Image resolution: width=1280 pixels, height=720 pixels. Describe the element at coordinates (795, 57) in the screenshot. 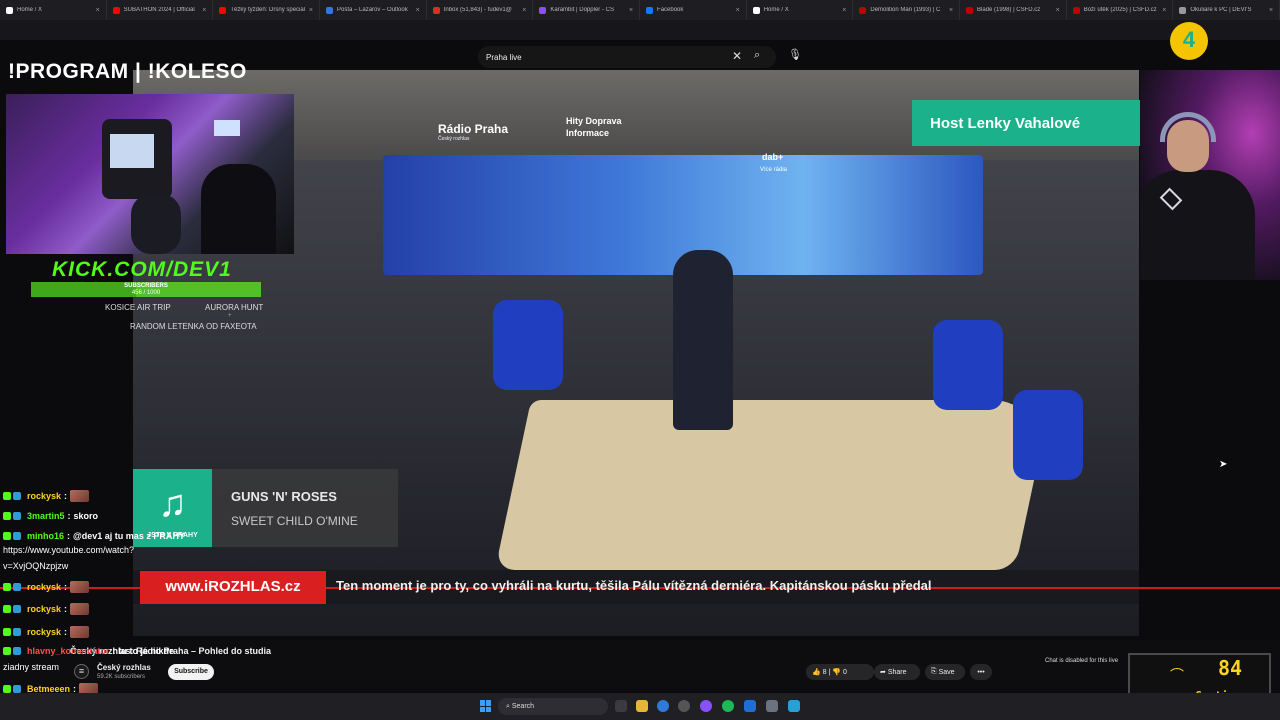

I see `microphone-icon: 🎙` at that location.